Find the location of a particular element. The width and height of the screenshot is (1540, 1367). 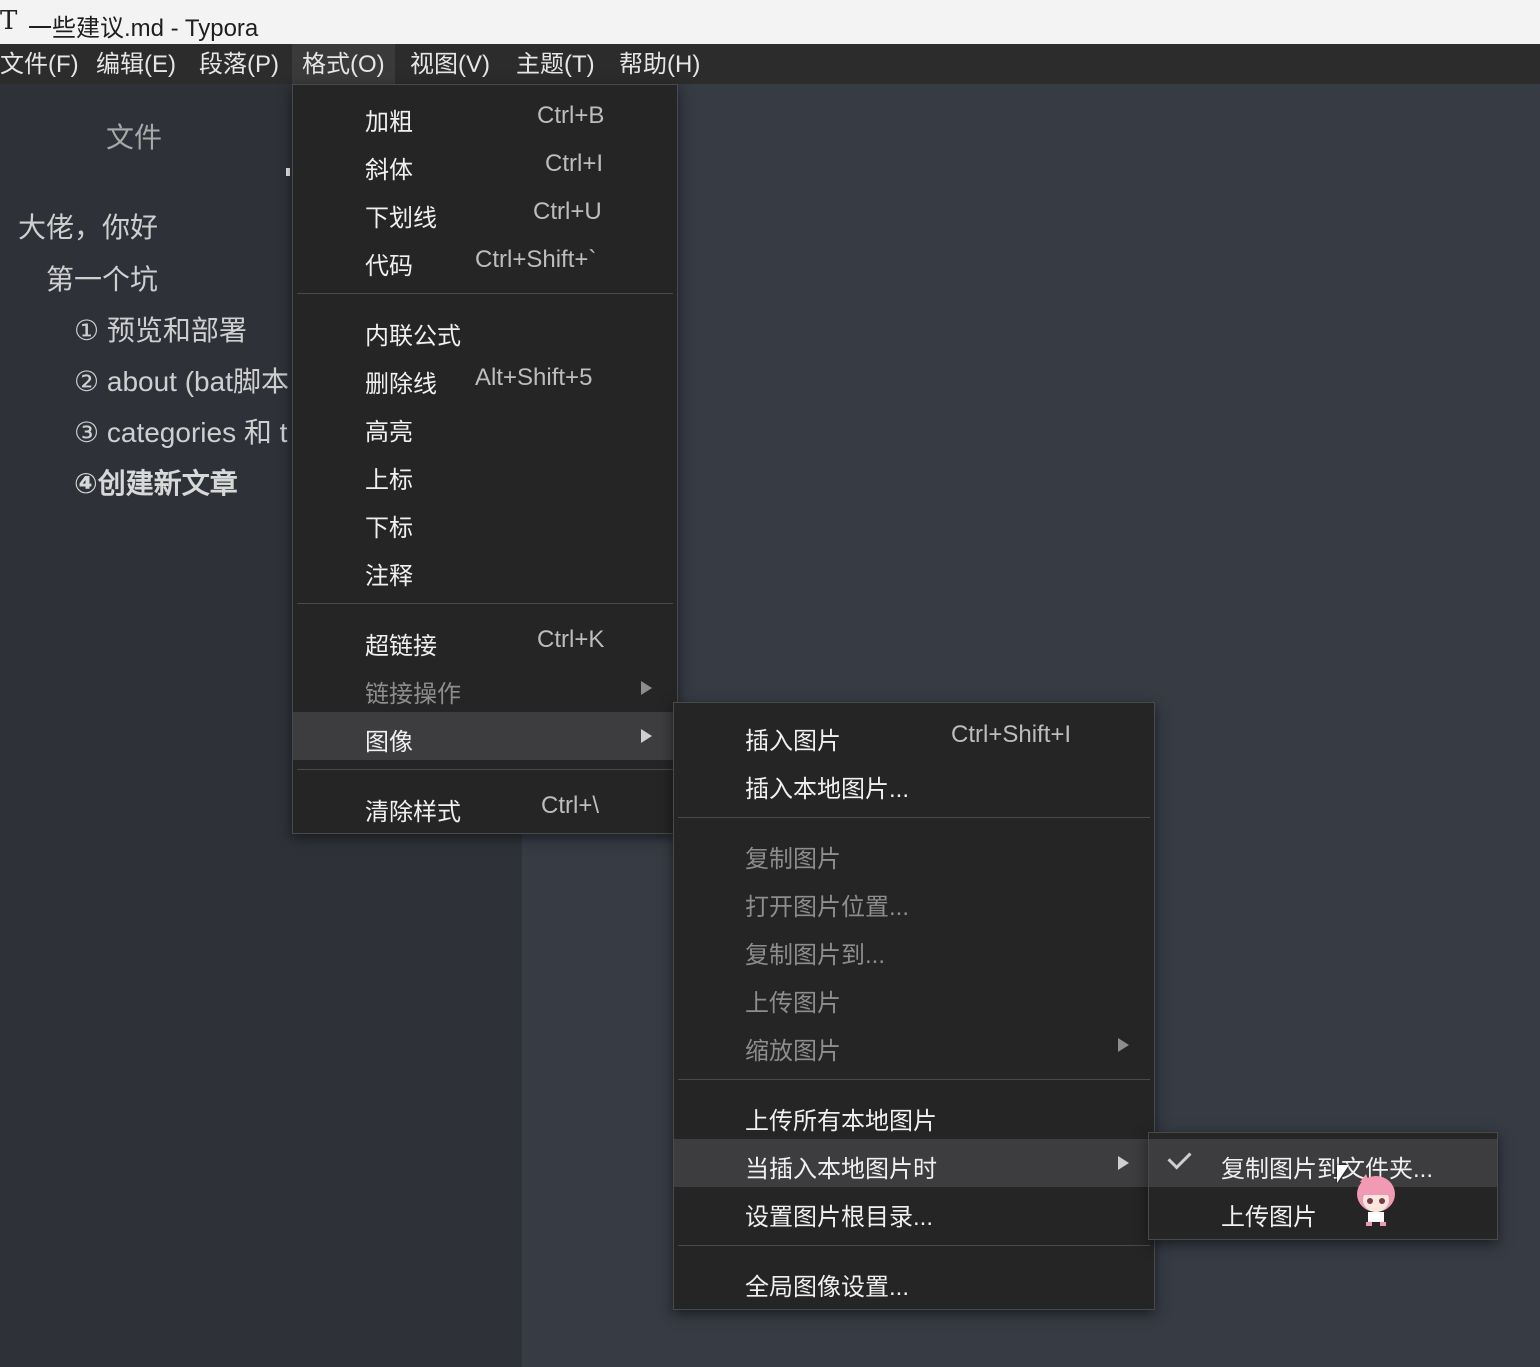

check-icon is located at coordinates (1179, 1157).